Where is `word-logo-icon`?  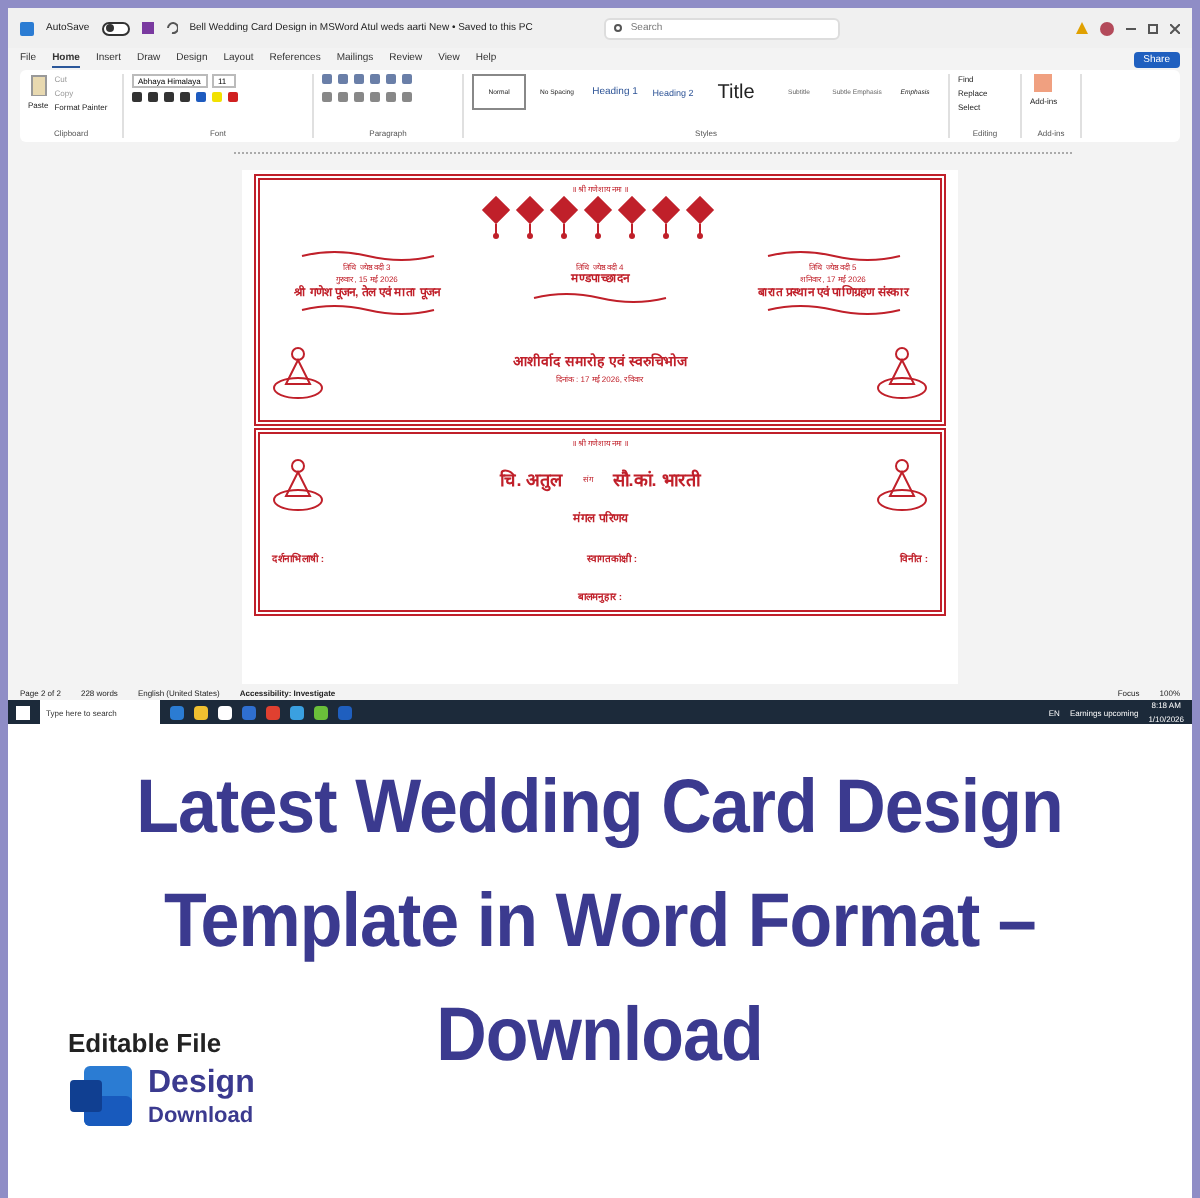 word-logo-icon is located at coordinates (102, 1096).